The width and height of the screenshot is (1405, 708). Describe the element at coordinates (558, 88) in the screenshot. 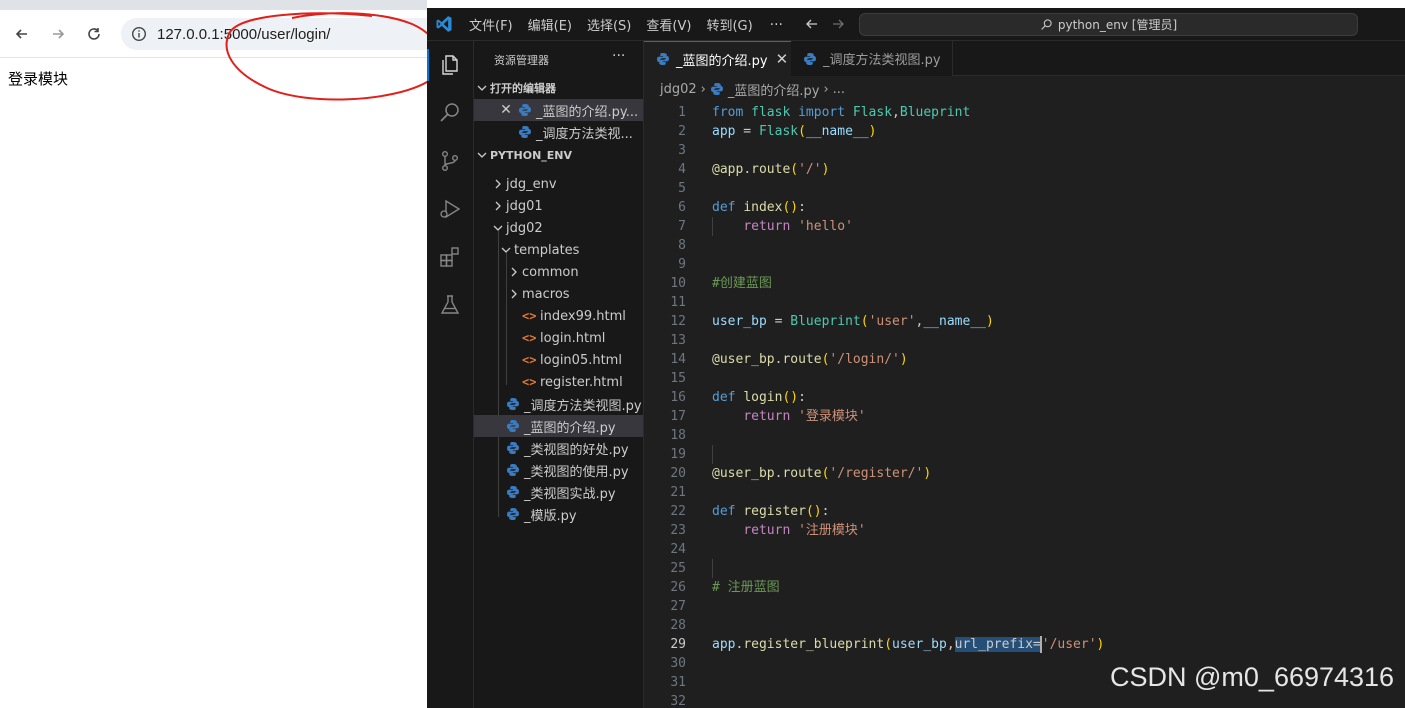

I see `open-editors-header: 打开的编辑器` at that location.